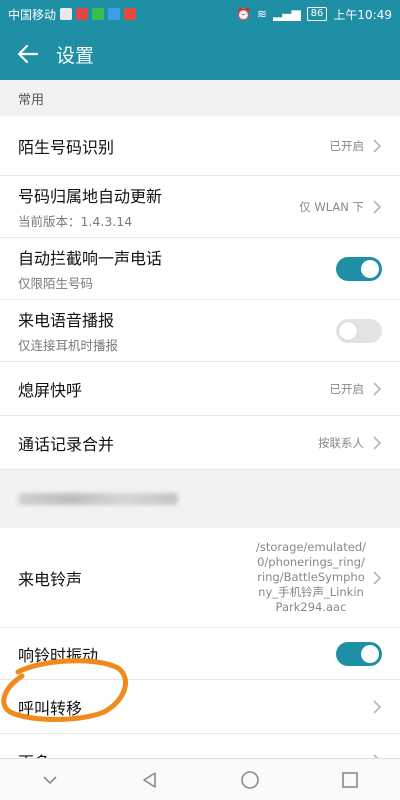 The height and width of the screenshot is (800, 400). I want to click on battery-icon: 86, so click(317, 14).